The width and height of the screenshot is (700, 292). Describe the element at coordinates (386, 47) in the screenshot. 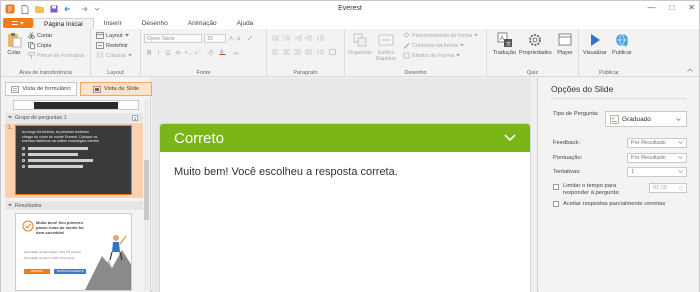

I see `quick-styles-button: Estilos Rápidos` at that location.